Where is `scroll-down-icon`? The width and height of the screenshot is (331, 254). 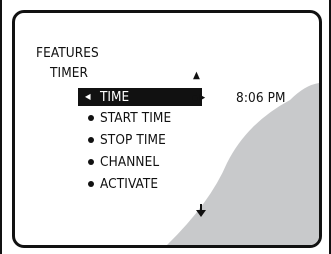
scroll-down-icon is located at coordinates (201, 211).